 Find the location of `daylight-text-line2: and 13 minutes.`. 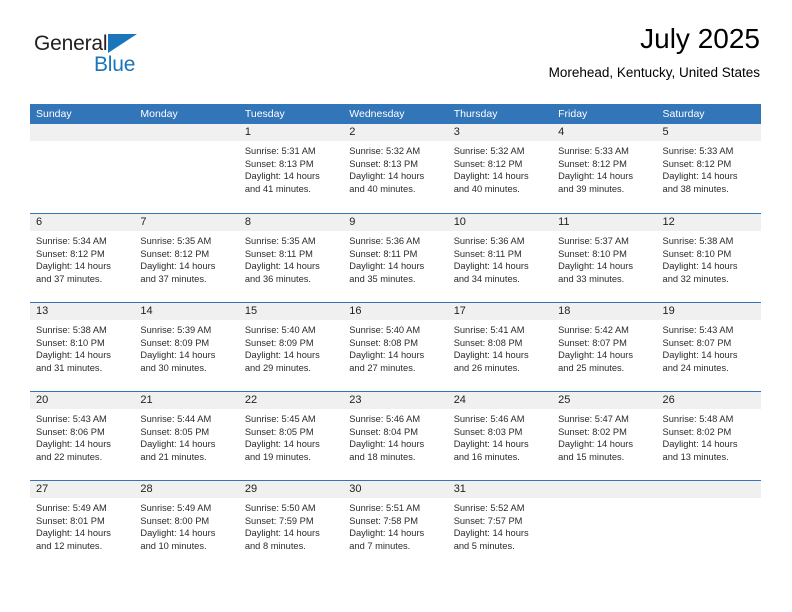

daylight-text-line2: and 13 minutes. is located at coordinates (695, 456).